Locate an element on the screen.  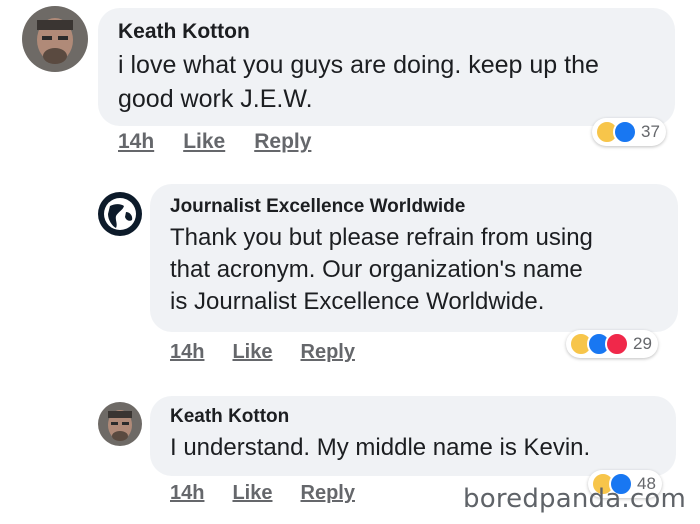
globe-icon is located at coordinates (120, 214).